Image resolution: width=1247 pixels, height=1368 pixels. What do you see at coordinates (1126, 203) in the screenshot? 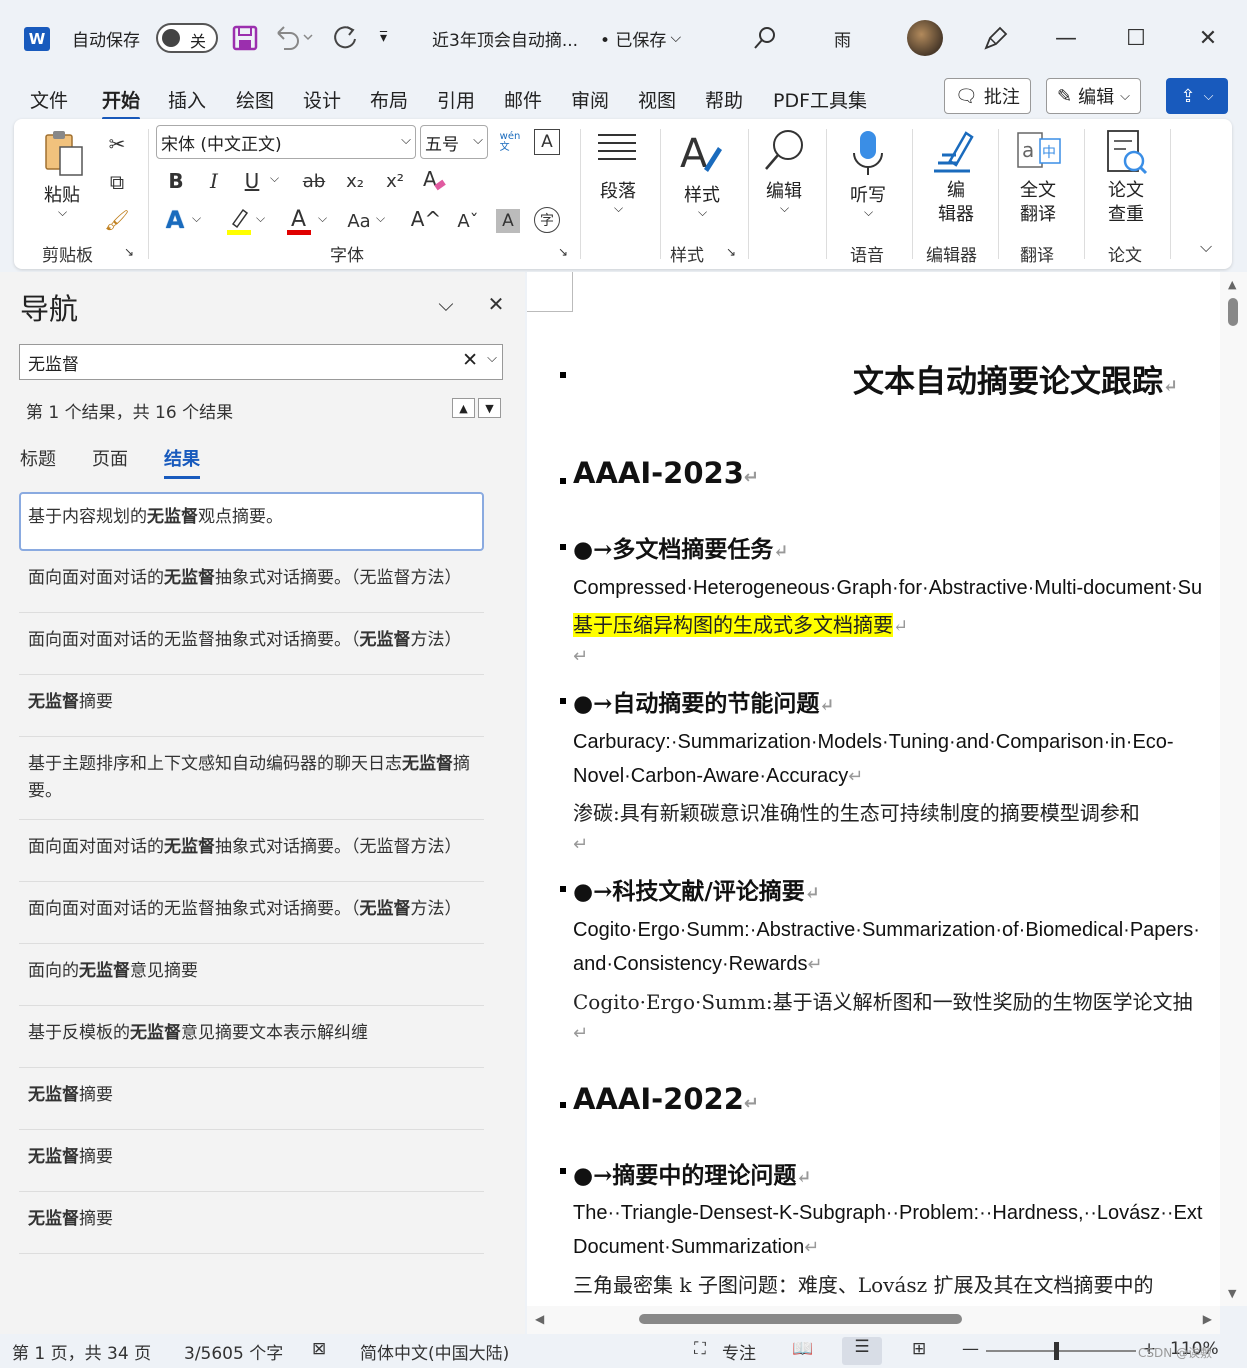
I see `paper-check-button: 论文 查重` at bounding box center [1126, 203].